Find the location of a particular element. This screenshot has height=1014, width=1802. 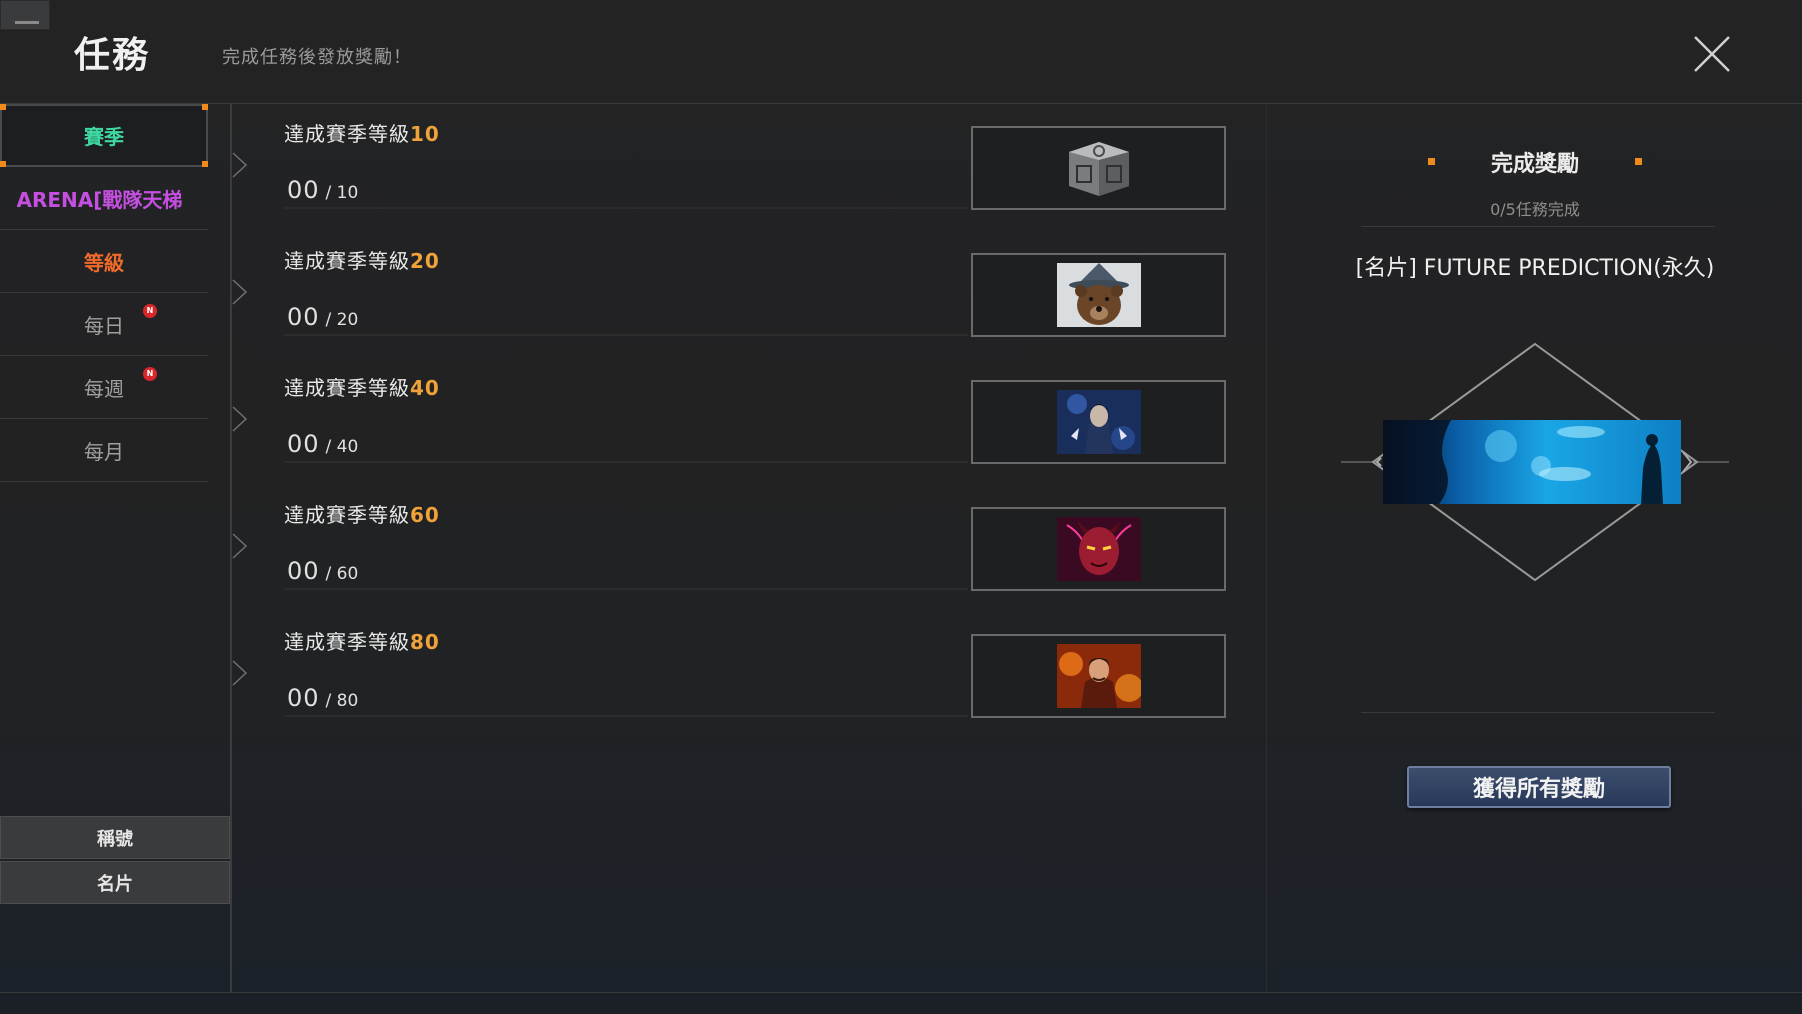

quest-progress: 00/ 80 is located at coordinates (323, 698).